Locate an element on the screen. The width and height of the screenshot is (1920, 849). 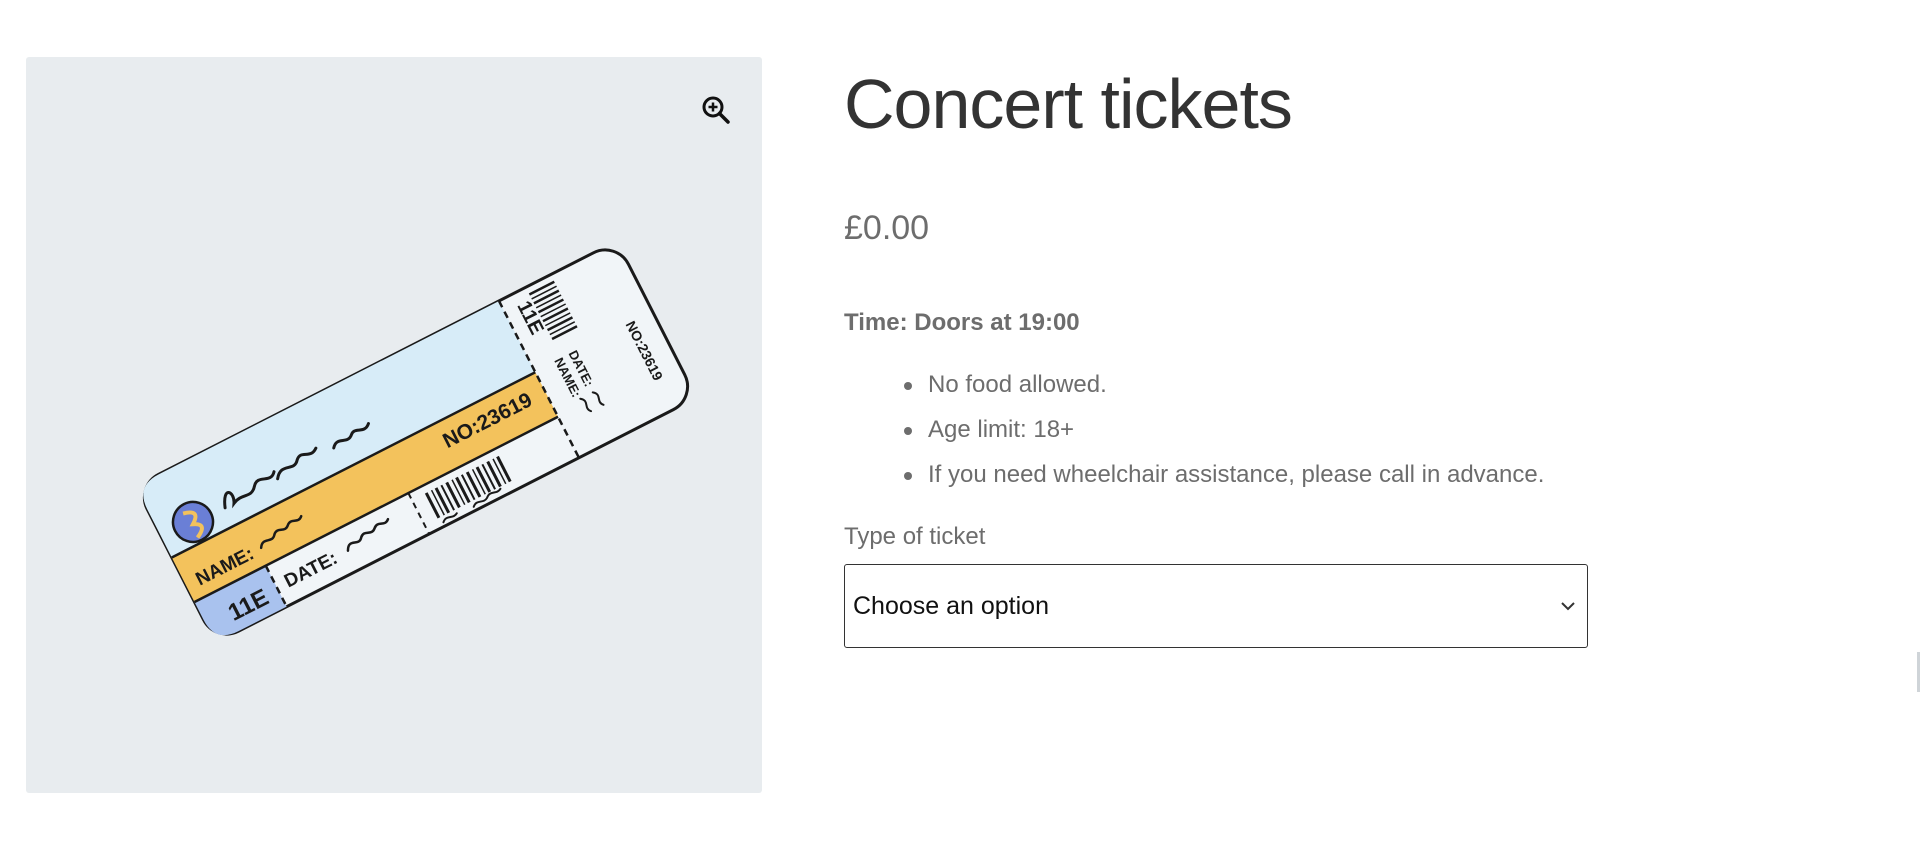
select-value: Choose an option is located at coordinates (951, 605).